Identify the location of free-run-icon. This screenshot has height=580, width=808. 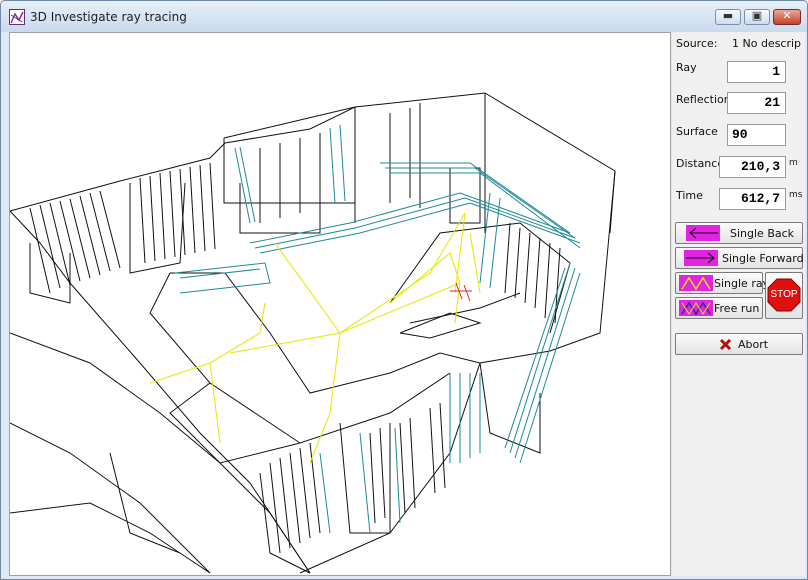
(696, 308).